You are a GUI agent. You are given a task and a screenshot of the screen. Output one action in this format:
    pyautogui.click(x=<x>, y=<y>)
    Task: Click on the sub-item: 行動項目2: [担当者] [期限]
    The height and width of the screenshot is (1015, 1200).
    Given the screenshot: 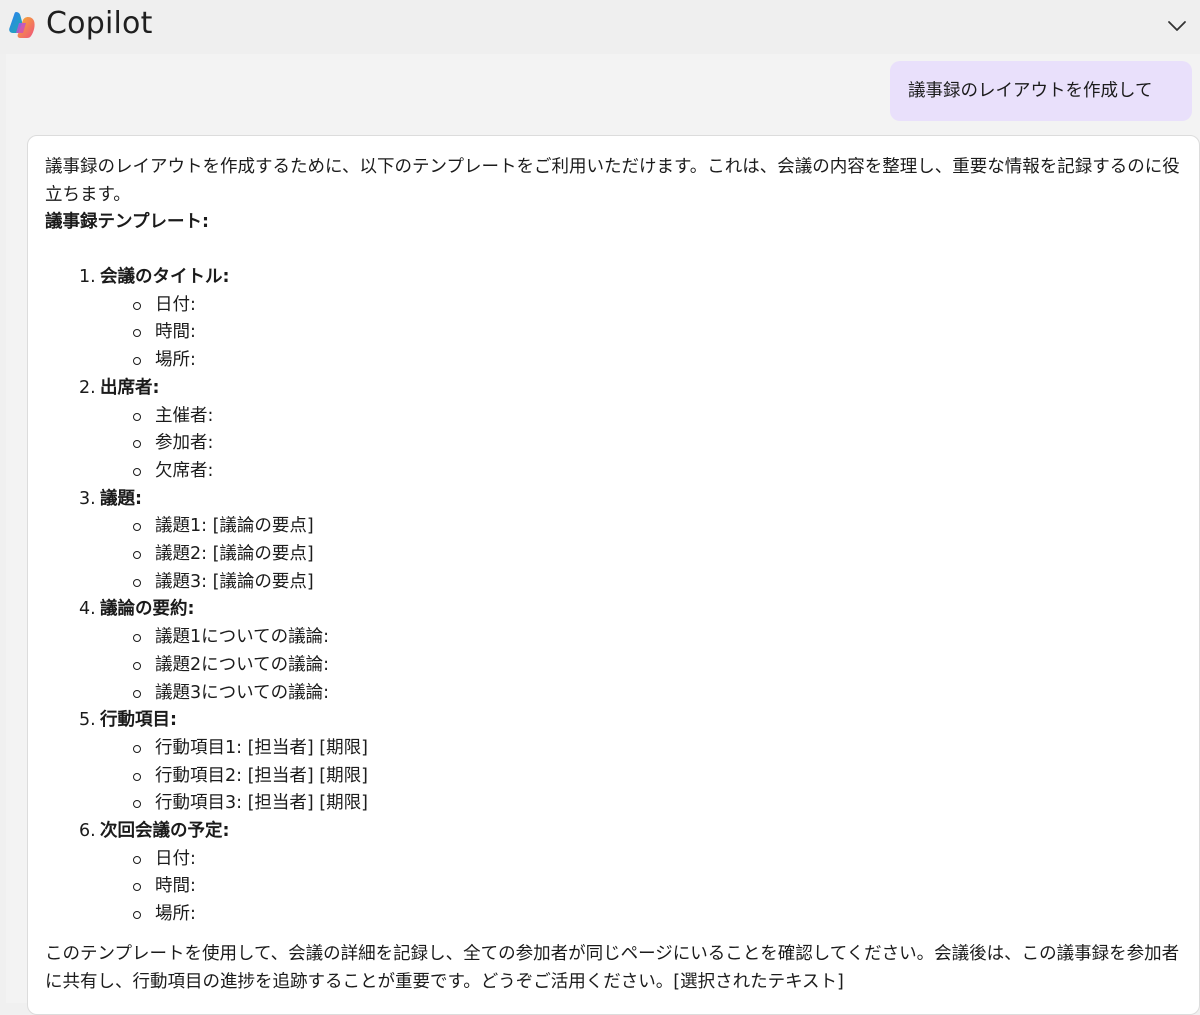 What is the action you would take?
    pyautogui.click(x=198, y=777)
    